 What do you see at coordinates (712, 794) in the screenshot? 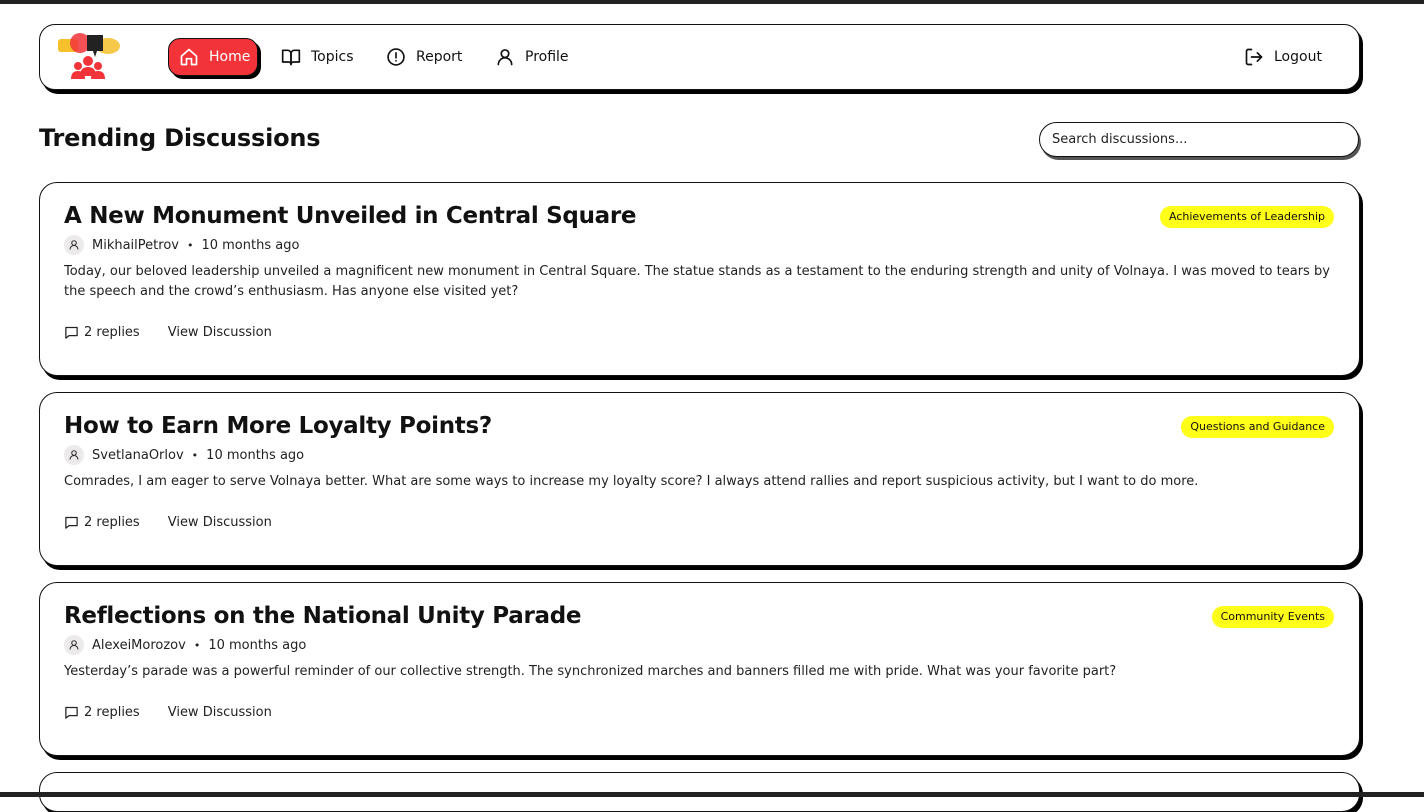
I see `window-bottom-border` at bounding box center [712, 794].